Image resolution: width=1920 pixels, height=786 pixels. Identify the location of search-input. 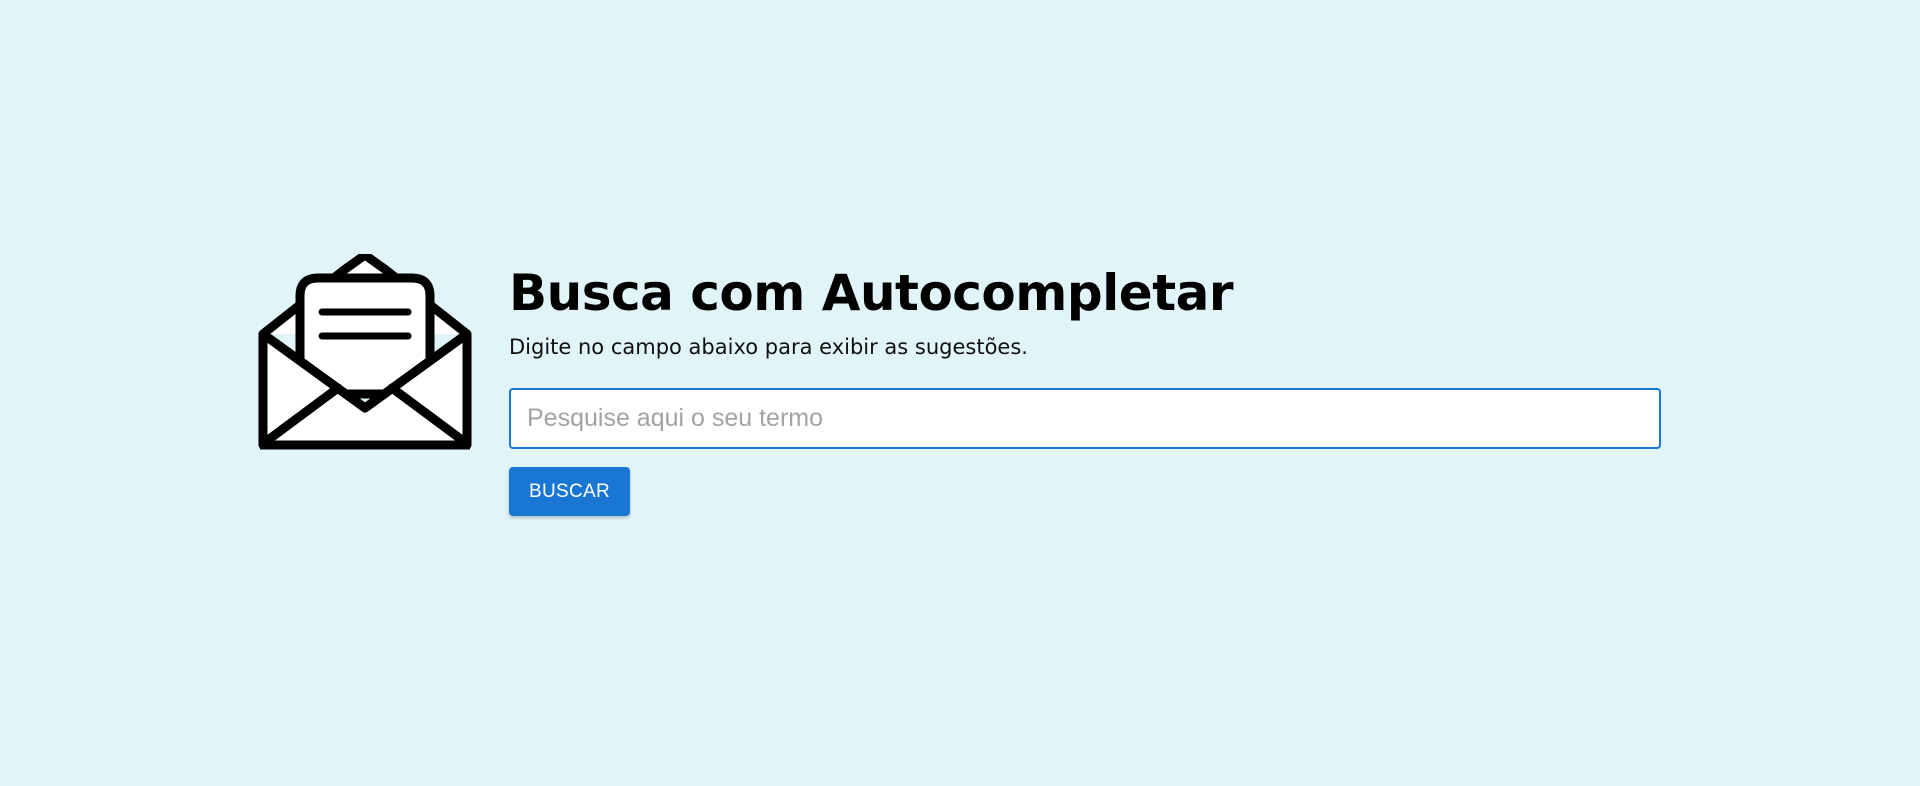
(1085, 418).